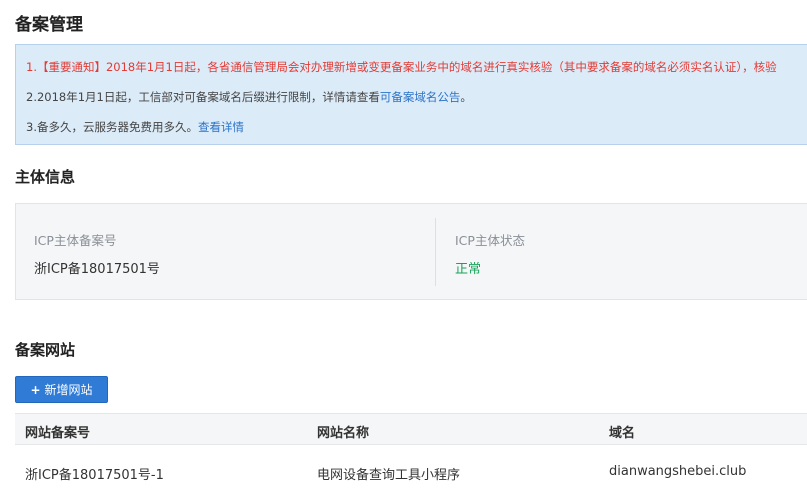 This screenshot has height=497, width=807. What do you see at coordinates (343, 433) in the screenshot?
I see `column-header-site-name: 网站名称` at bounding box center [343, 433].